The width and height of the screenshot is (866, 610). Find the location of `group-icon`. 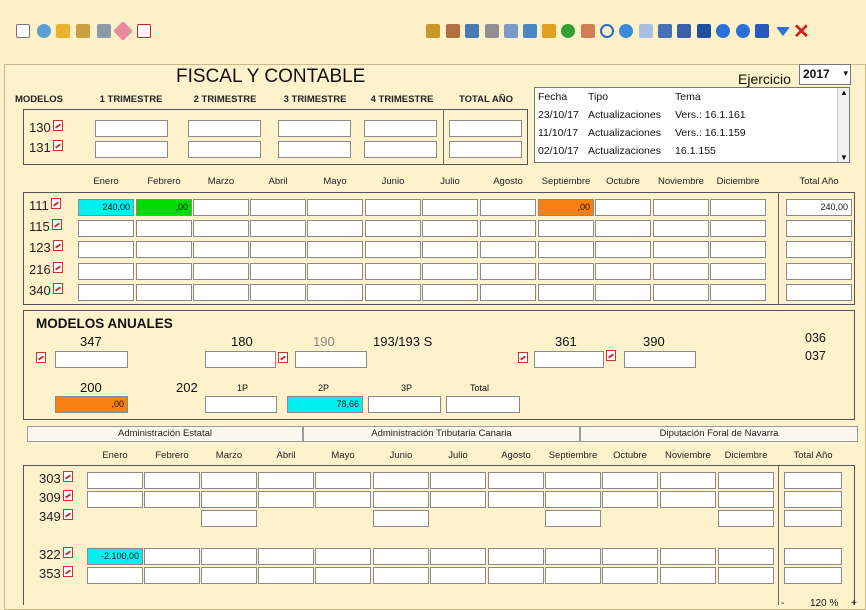

group-icon is located at coordinates (588, 31).